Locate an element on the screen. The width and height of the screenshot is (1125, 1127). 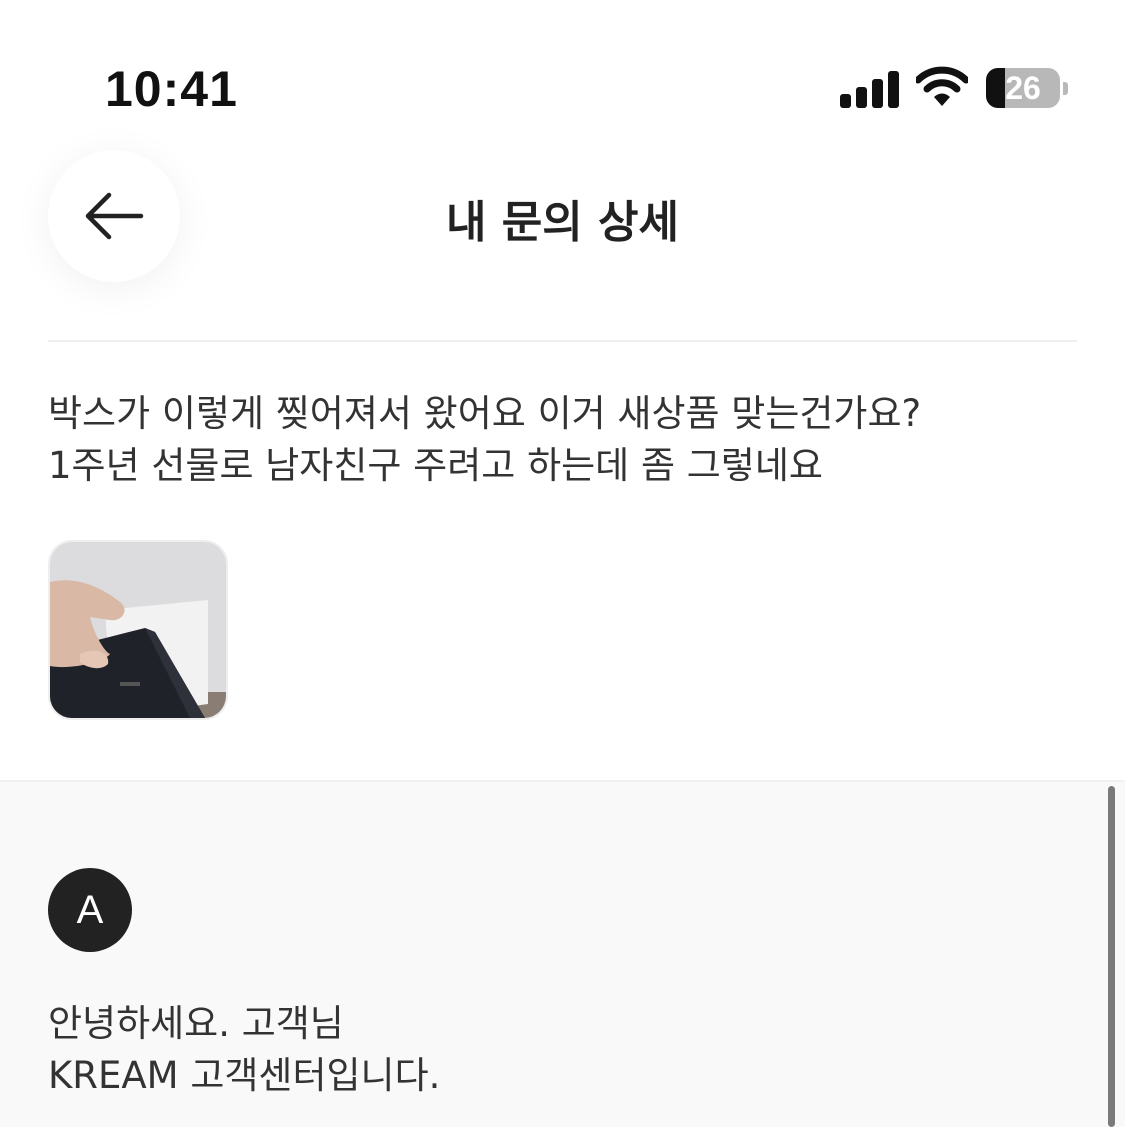
attachment-thumbnail is located at coordinates (138, 630).